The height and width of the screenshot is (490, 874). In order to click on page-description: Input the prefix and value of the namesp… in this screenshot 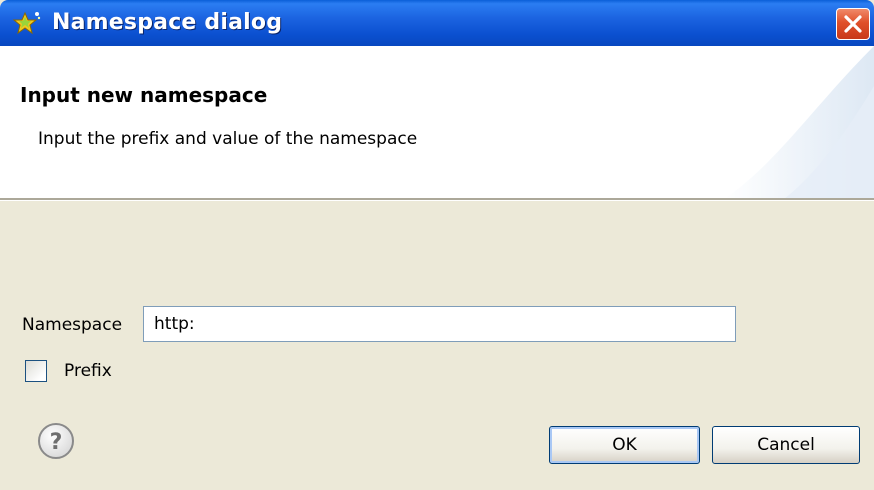, I will do `click(228, 139)`.